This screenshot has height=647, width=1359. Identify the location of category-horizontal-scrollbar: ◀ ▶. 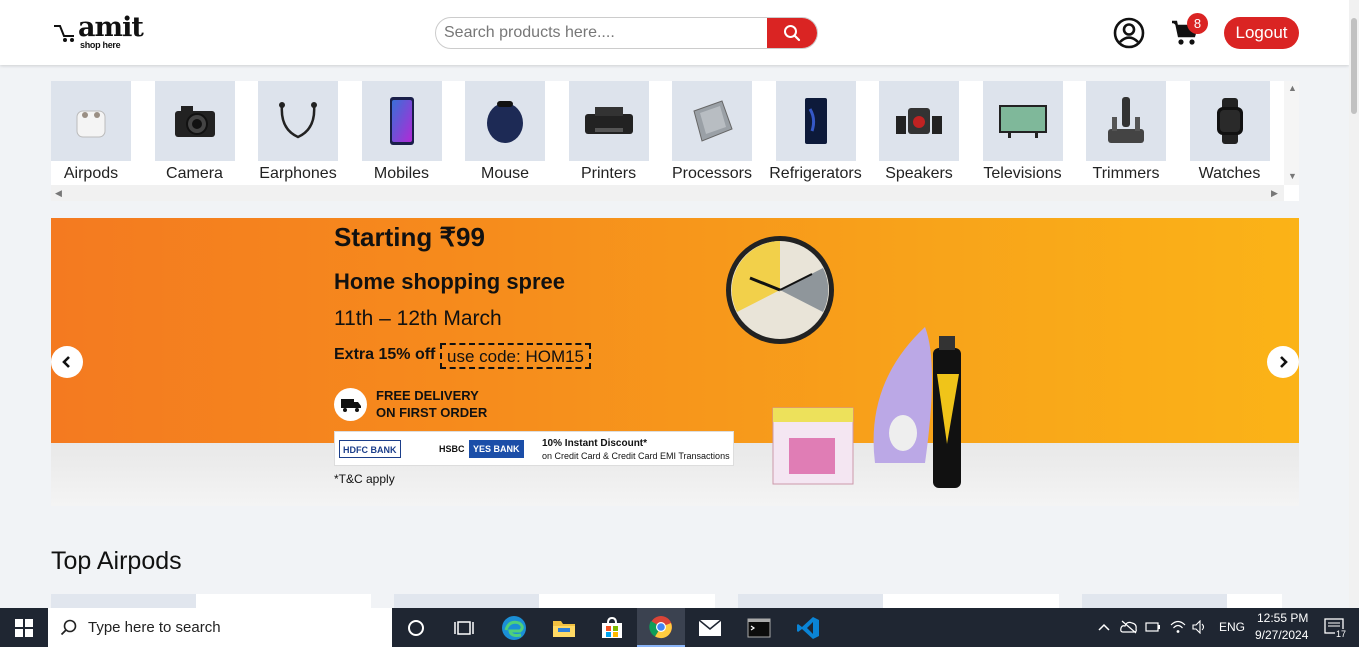
(667, 193).